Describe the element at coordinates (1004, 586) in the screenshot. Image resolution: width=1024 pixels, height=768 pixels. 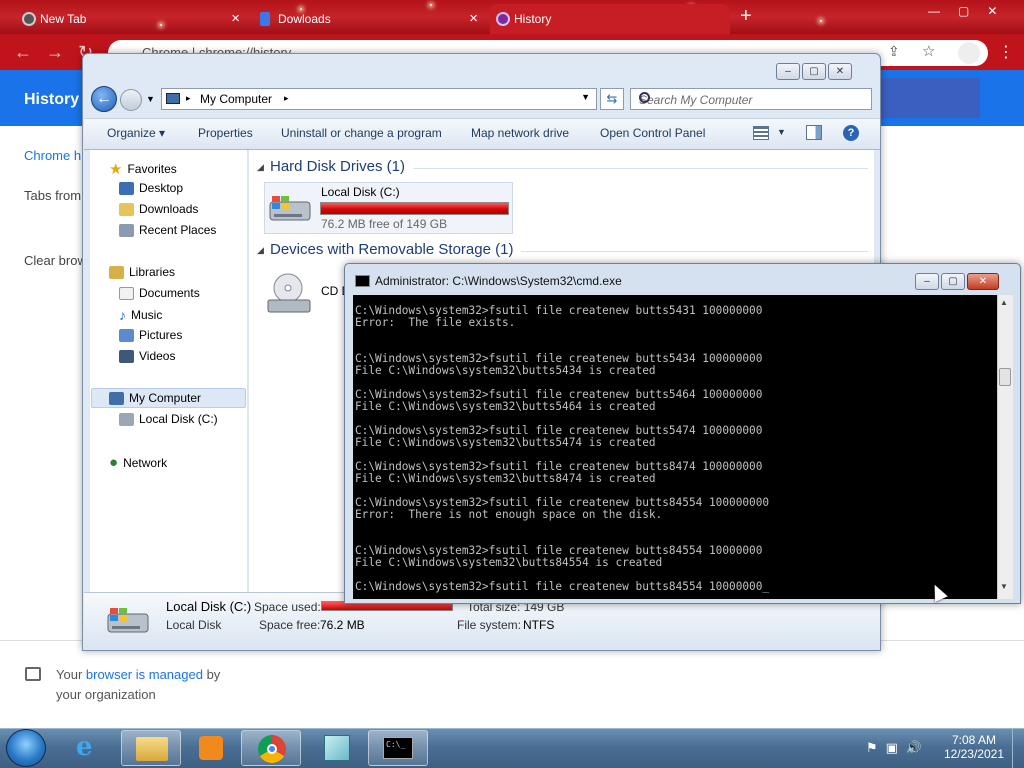
I see `scroll-down-icon: ▼` at that location.